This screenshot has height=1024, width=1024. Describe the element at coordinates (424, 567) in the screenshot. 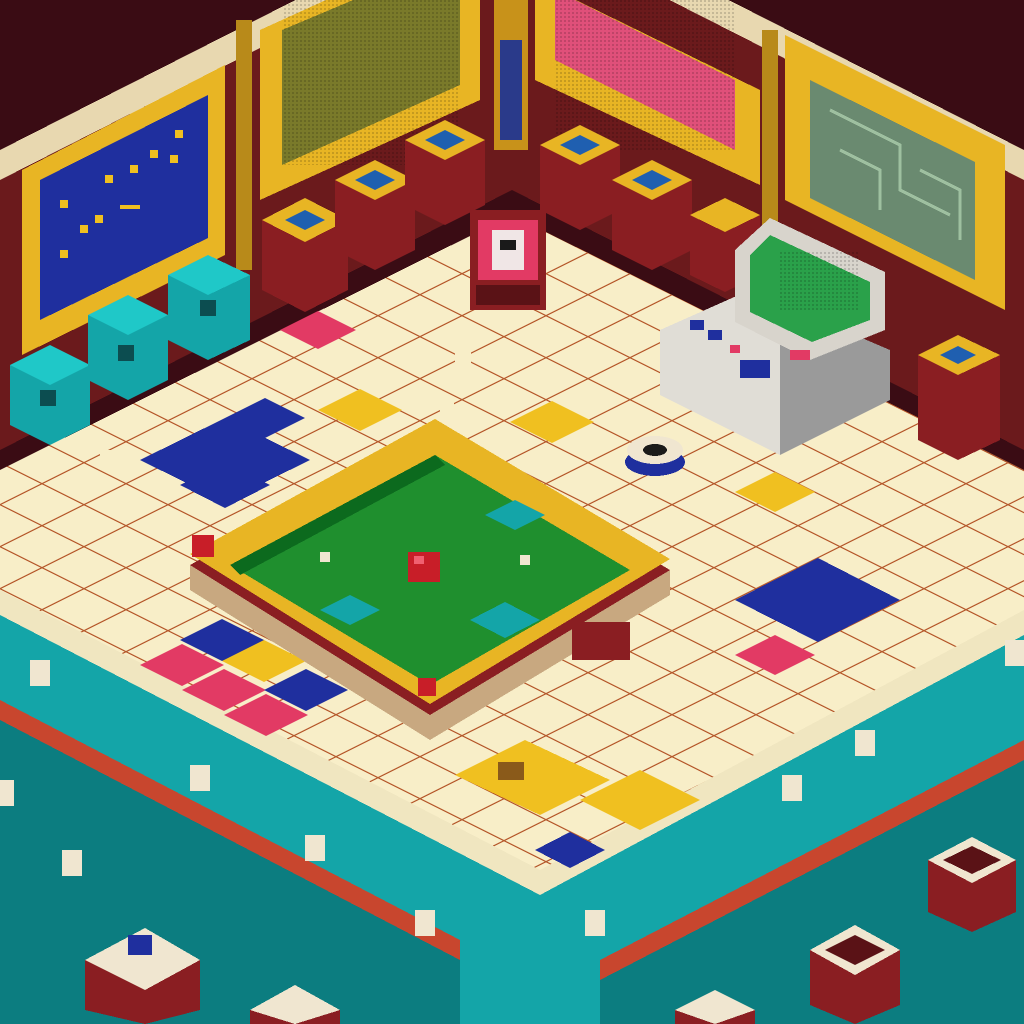

I see `red-ball` at that location.